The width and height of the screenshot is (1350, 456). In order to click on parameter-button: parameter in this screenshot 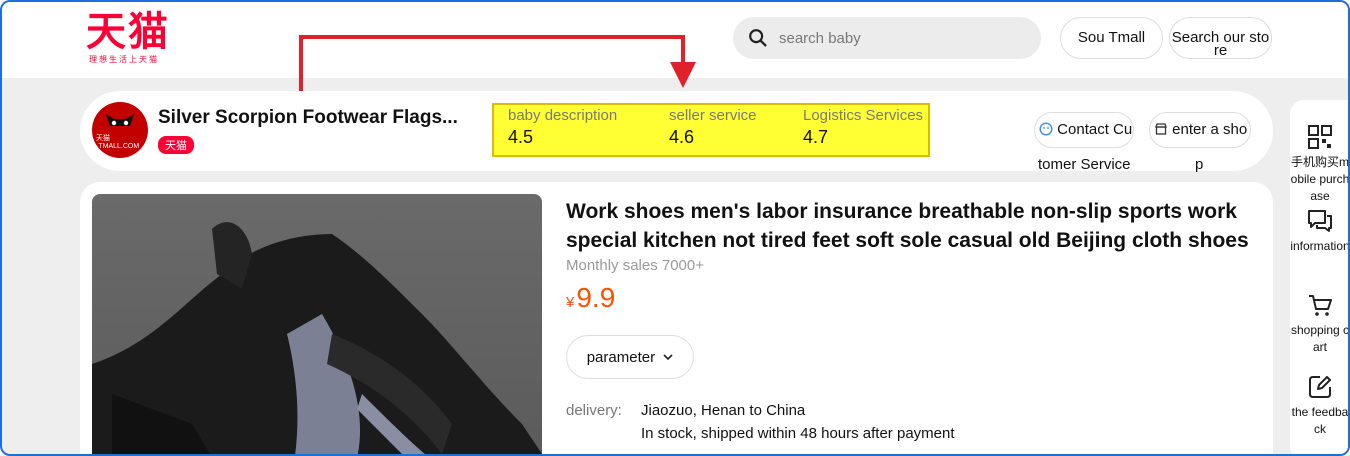, I will do `click(630, 357)`.